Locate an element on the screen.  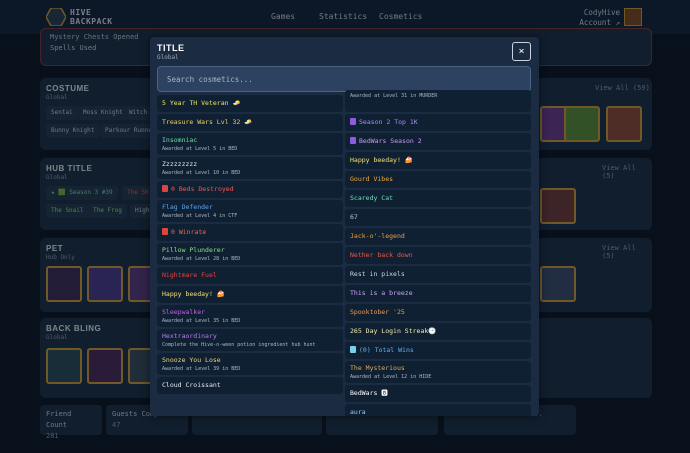
title-option-text: 0 Winrate is located at coordinates (189, 232).